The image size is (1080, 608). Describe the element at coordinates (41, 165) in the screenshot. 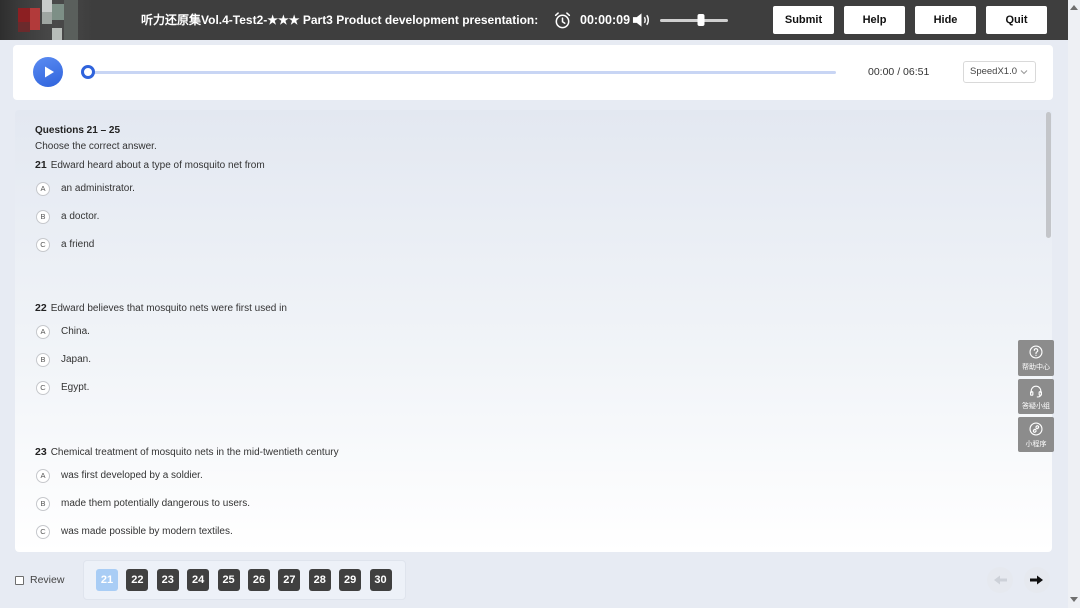

I see `question-number: 21` at that location.